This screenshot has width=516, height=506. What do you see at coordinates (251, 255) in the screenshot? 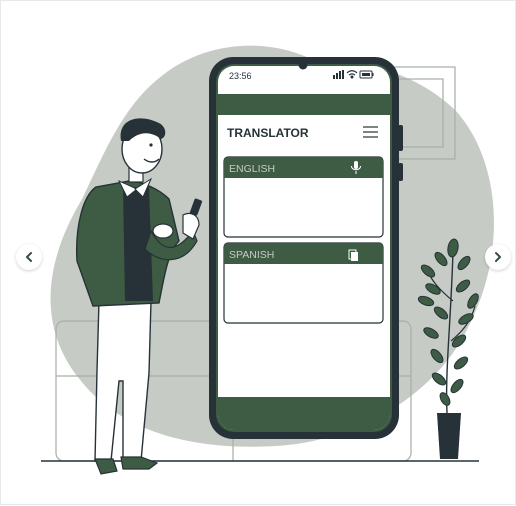
I see `target-language-label: SPANISH` at bounding box center [251, 255].